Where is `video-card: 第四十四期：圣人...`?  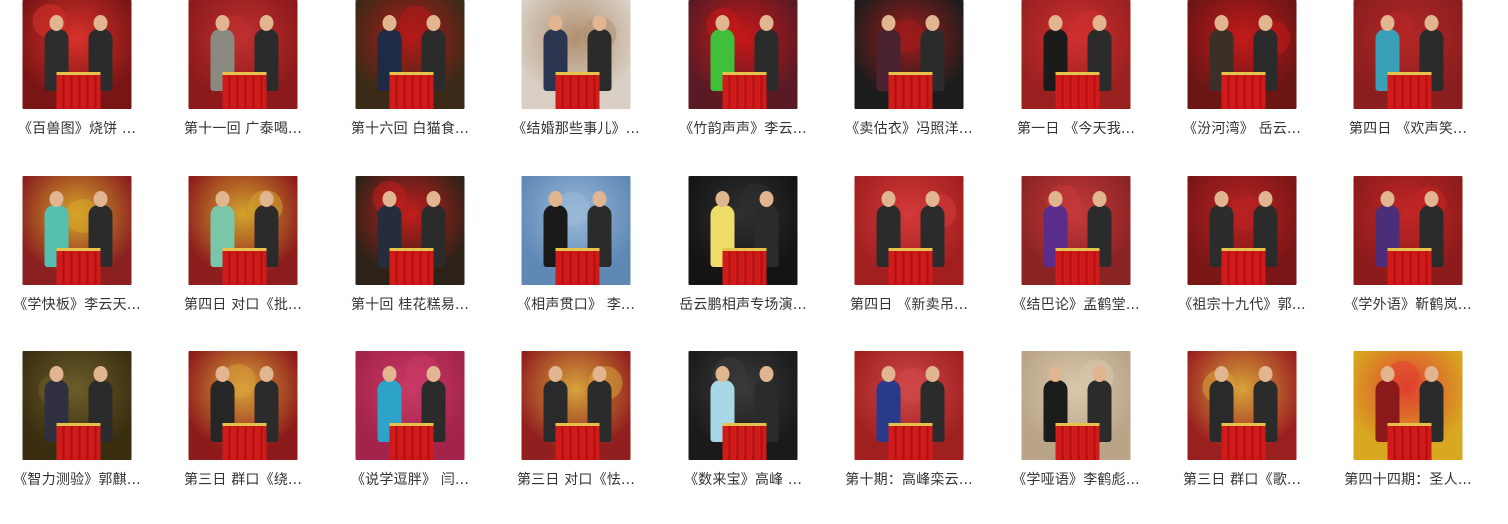 video-card: 第四十四期：圣人... is located at coordinates (1408, 426).